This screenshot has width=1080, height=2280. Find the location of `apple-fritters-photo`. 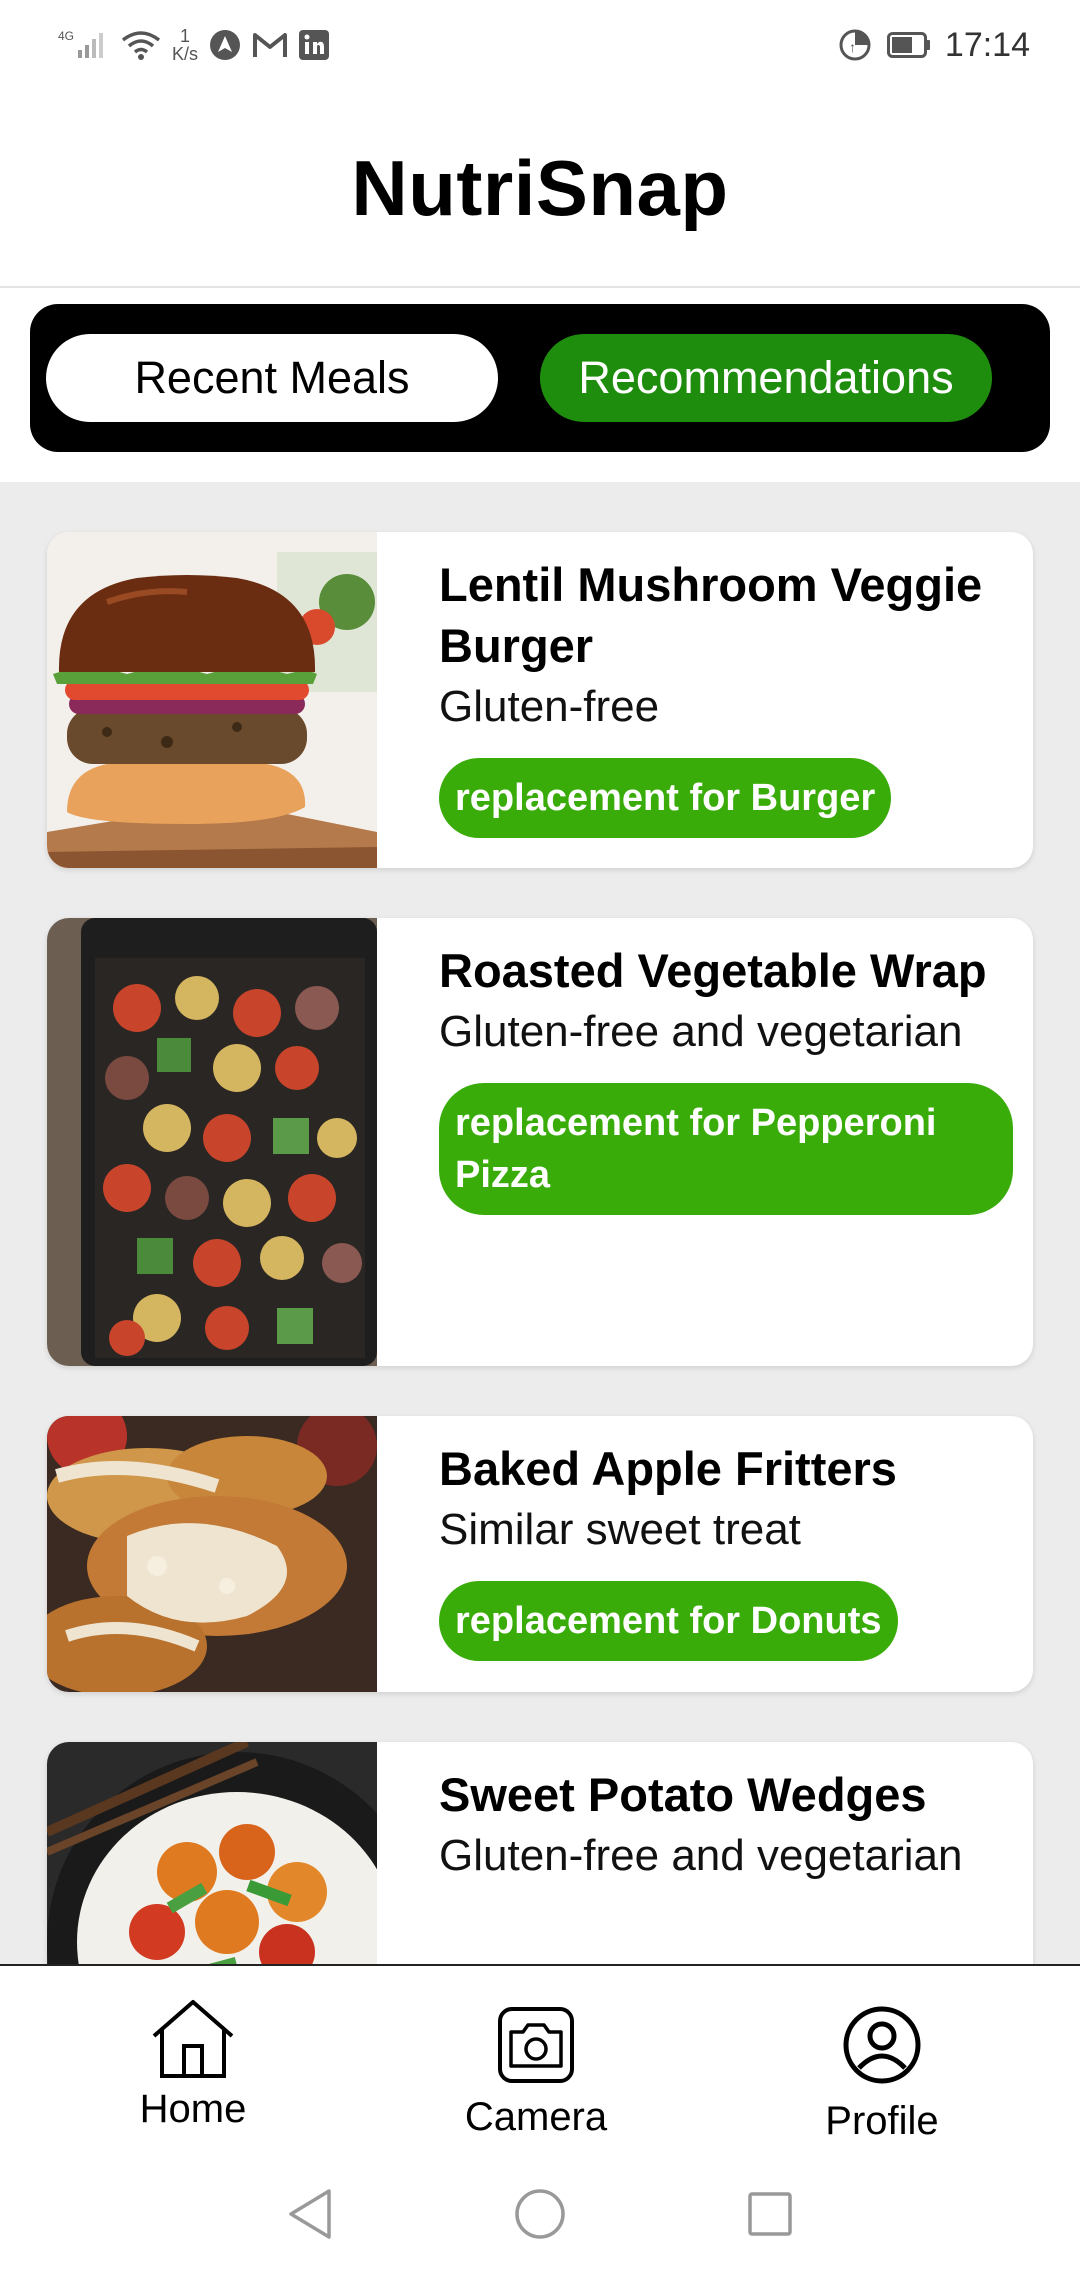

apple-fritters-photo is located at coordinates (212, 1554).